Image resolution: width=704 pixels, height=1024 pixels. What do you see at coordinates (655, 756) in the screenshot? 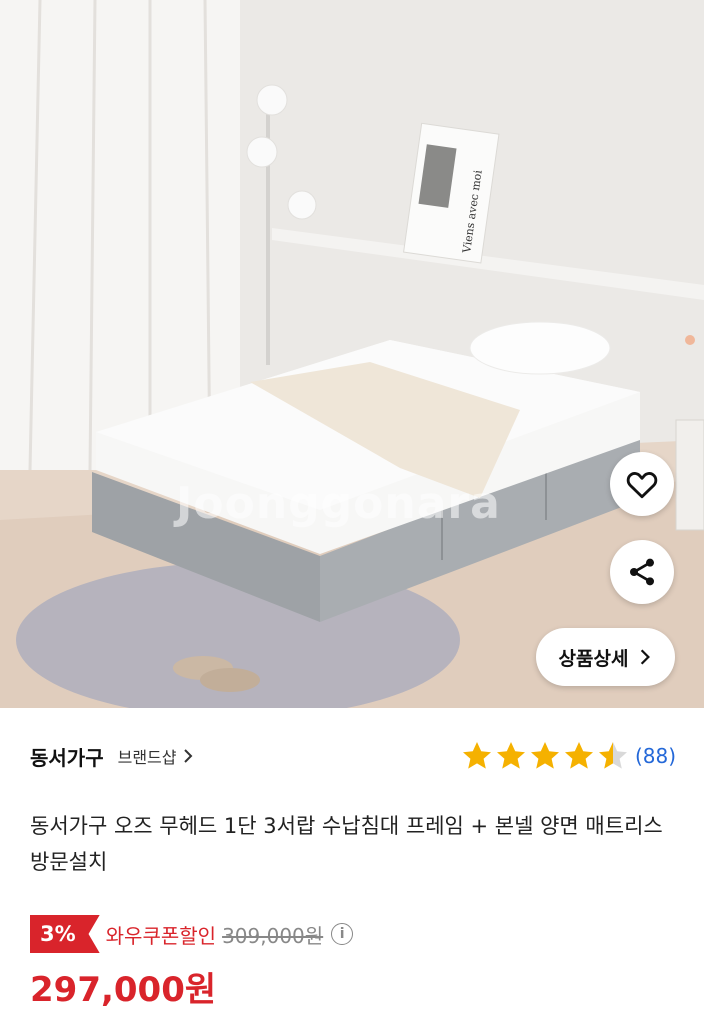
I see `review-count: (88)` at bounding box center [655, 756].